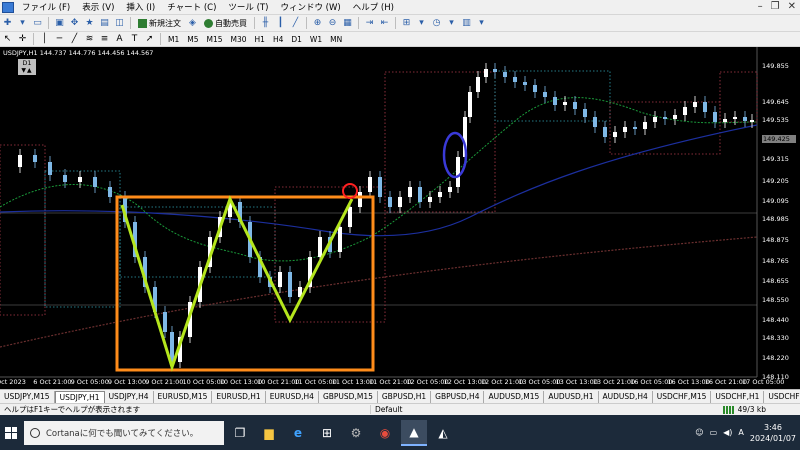 The height and width of the screenshot is (450, 800). I want to click on menu-item: 挿入 (I), so click(140, 7).